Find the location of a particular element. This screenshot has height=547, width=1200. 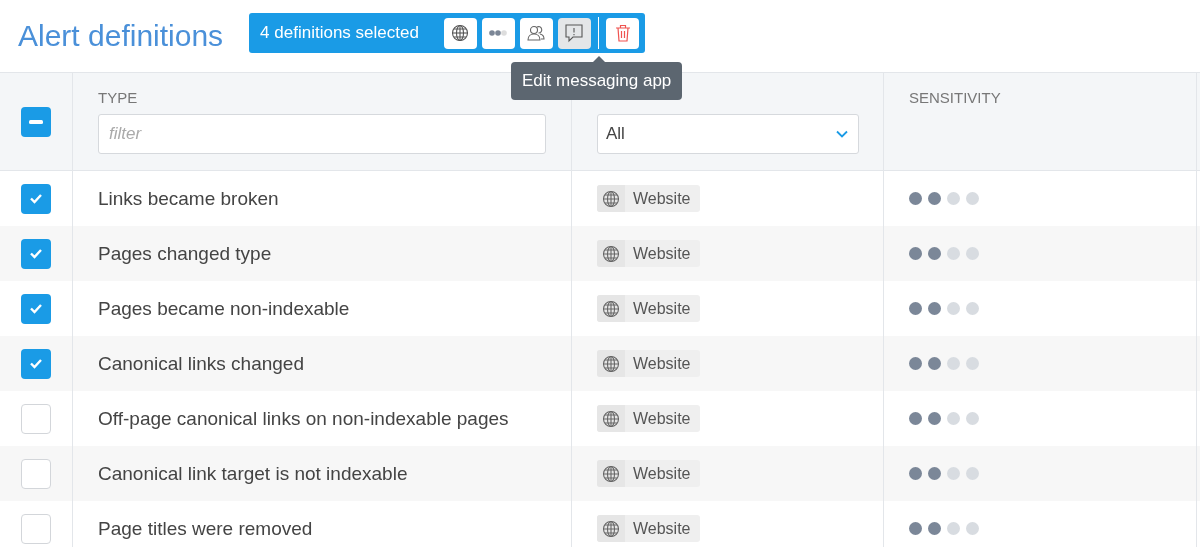

alert-type: Canonical link target is not indexable is located at coordinates (253, 473).